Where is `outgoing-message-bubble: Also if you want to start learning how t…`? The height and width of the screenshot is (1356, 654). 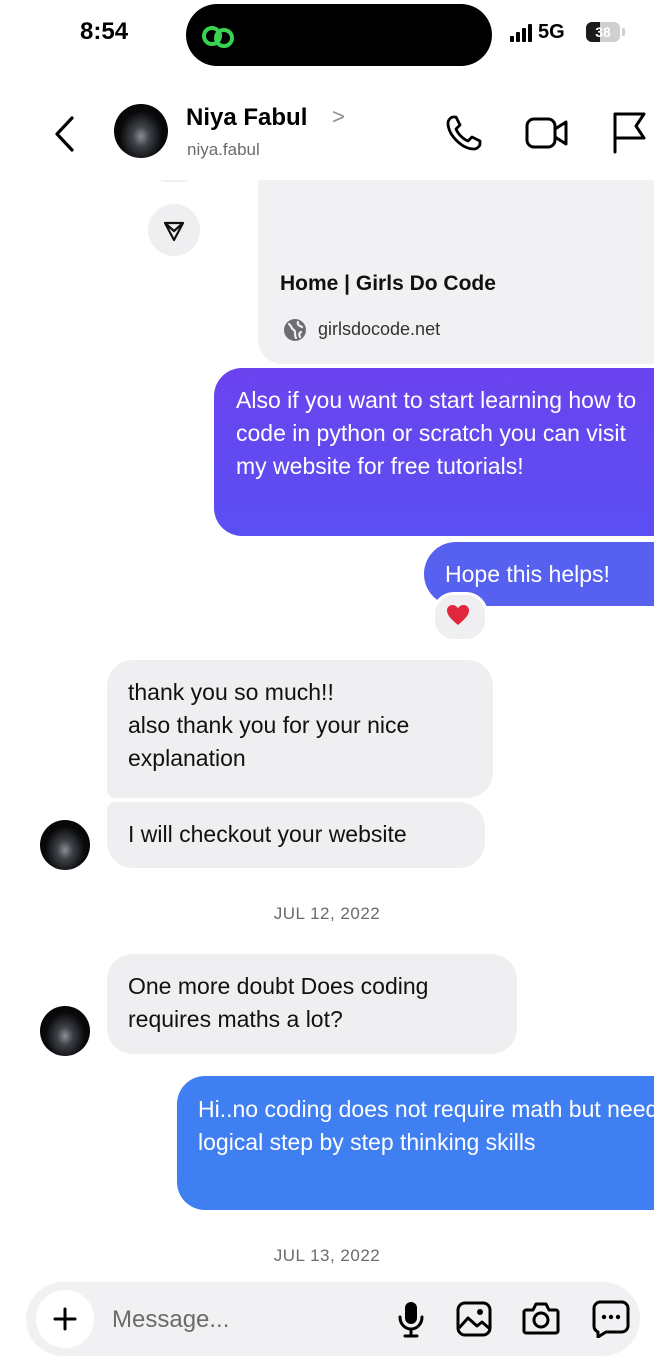
outgoing-message-bubble: Also if you want to start learning how t… is located at coordinates (434, 452).